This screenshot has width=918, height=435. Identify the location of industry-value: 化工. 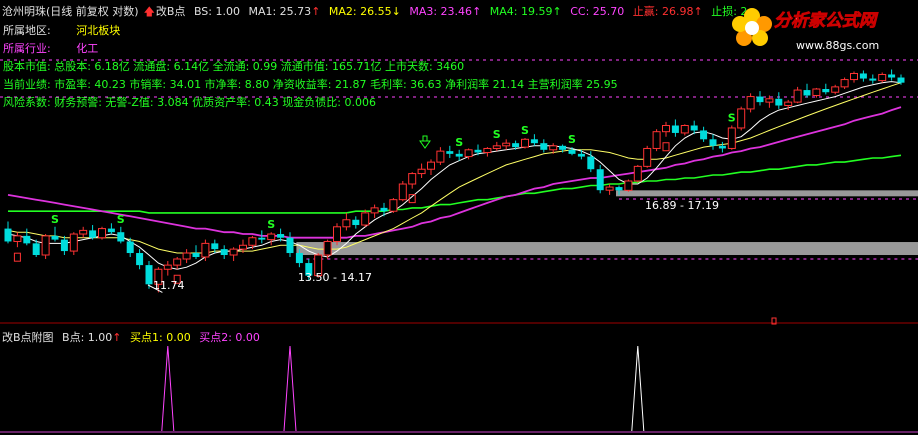
(87, 48).